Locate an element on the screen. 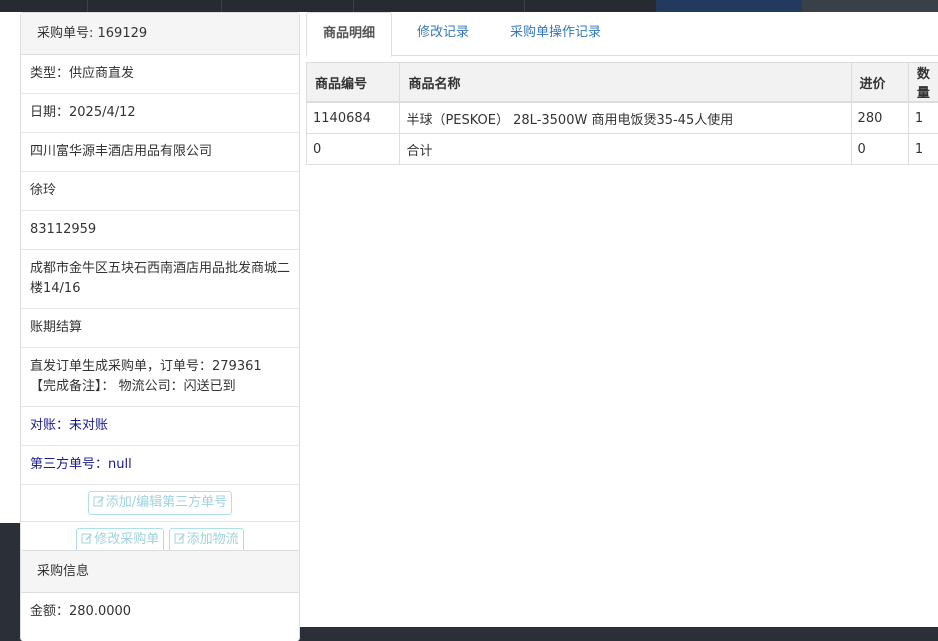  cell-product-name: 合计 is located at coordinates (625, 149).